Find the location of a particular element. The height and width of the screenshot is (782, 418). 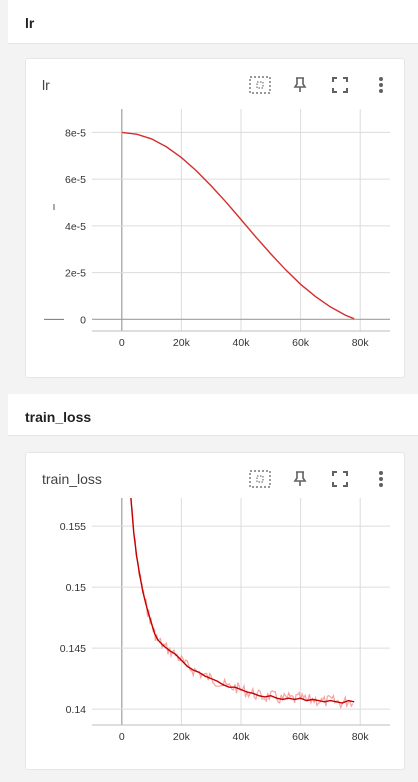

y-tick-label: 8e-5 is located at coordinates (75, 133).